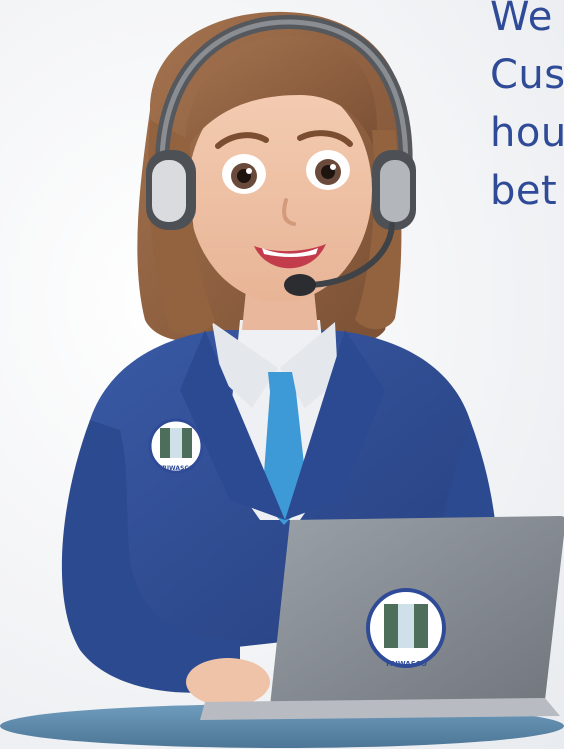 The width and height of the screenshot is (564, 749). I want to click on laptop-badge: TRIWASCO, so click(406, 628).